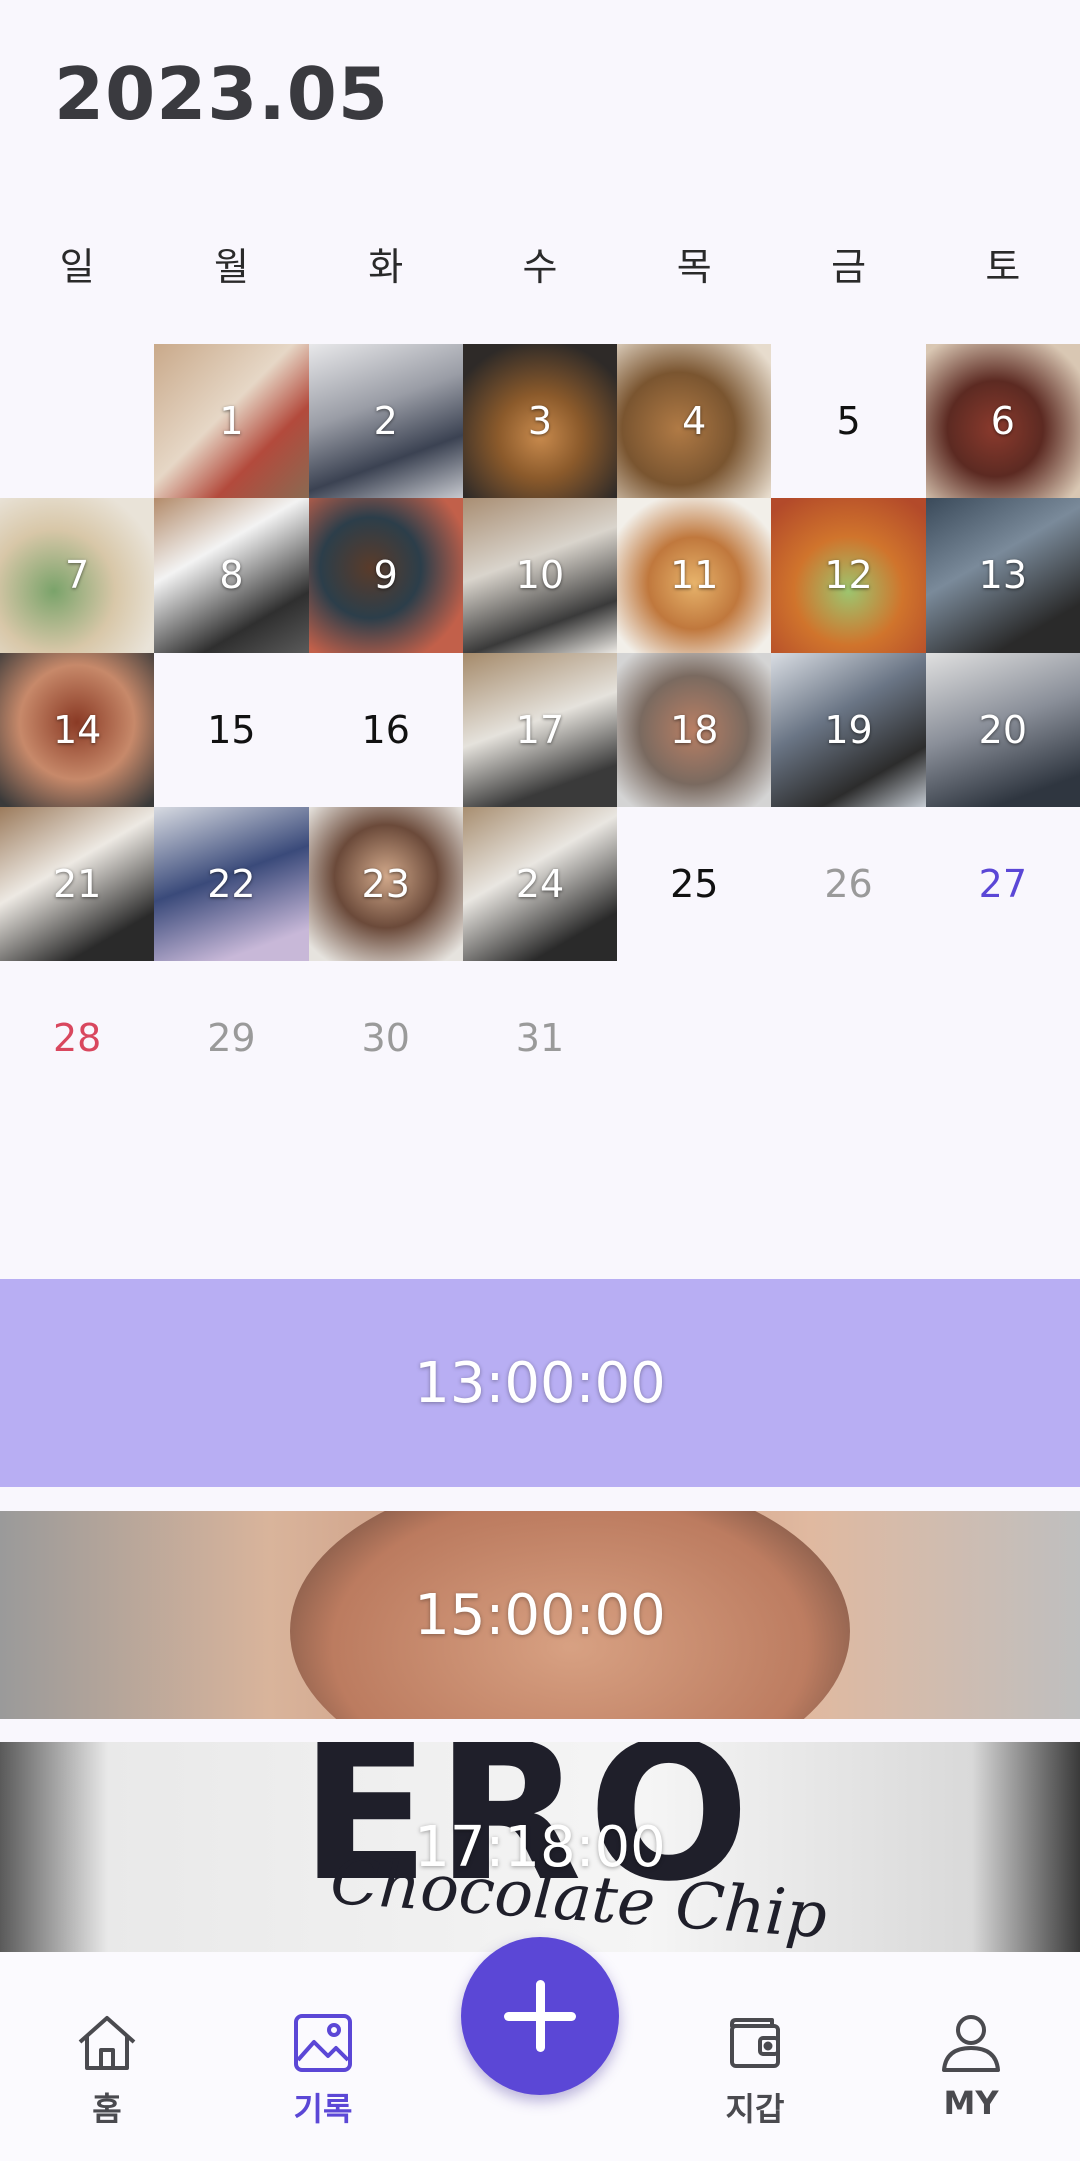 The height and width of the screenshot is (2161, 1080). Describe the element at coordinates (386, 267) in the screenshot. I see `weekday-tue: 화` at that location.